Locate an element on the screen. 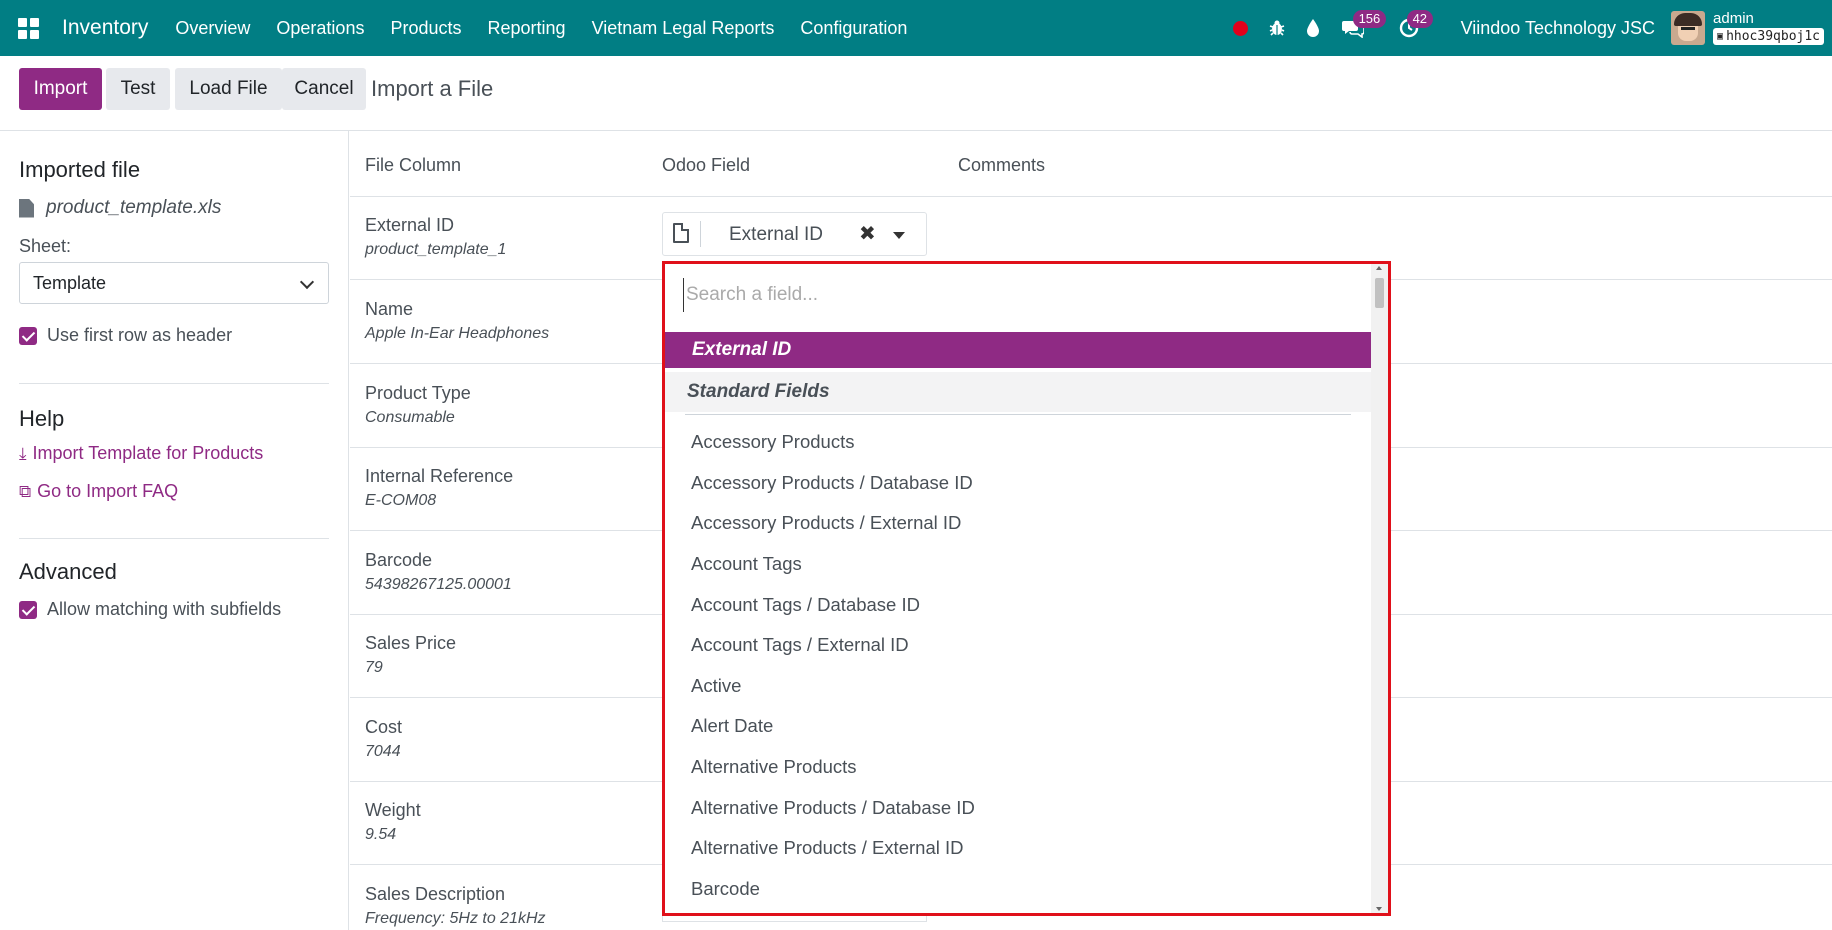  dropdown-option: Accessory Products / External ID is located at coordinates (1018, 523).